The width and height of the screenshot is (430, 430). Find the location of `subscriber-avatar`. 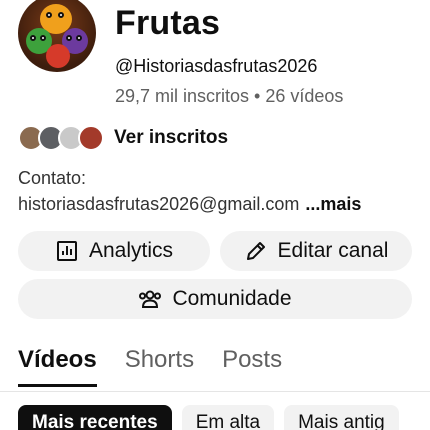

subscriber-avatar is located at coordinates (91, 138).